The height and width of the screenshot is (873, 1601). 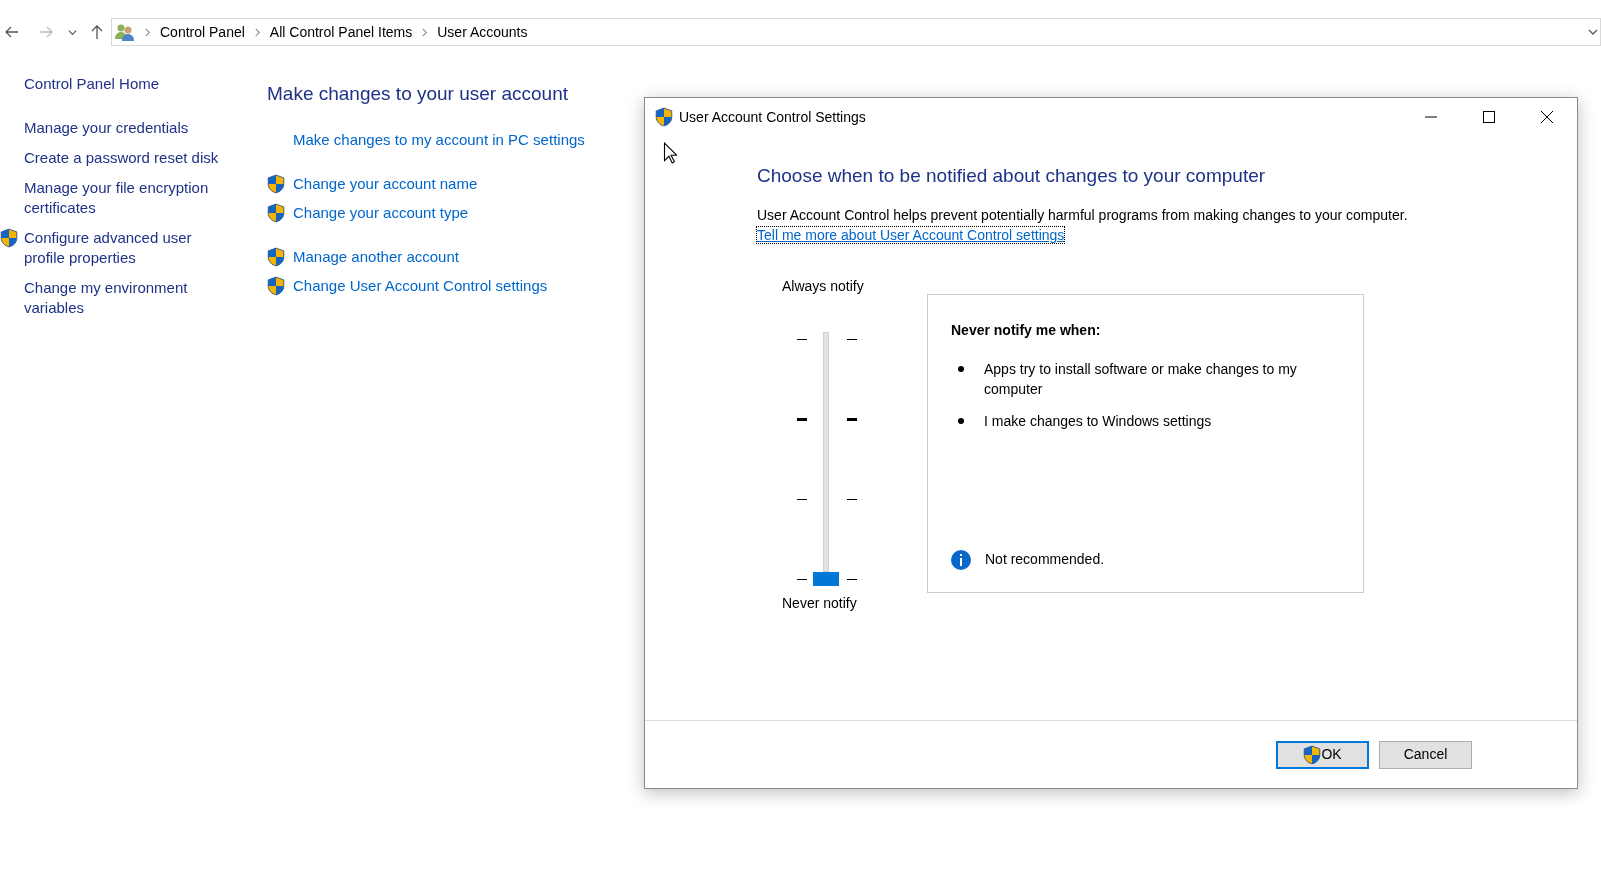 I want to click on help-link: Tell me more about User Account Control settings, so click(x=911, y=235).